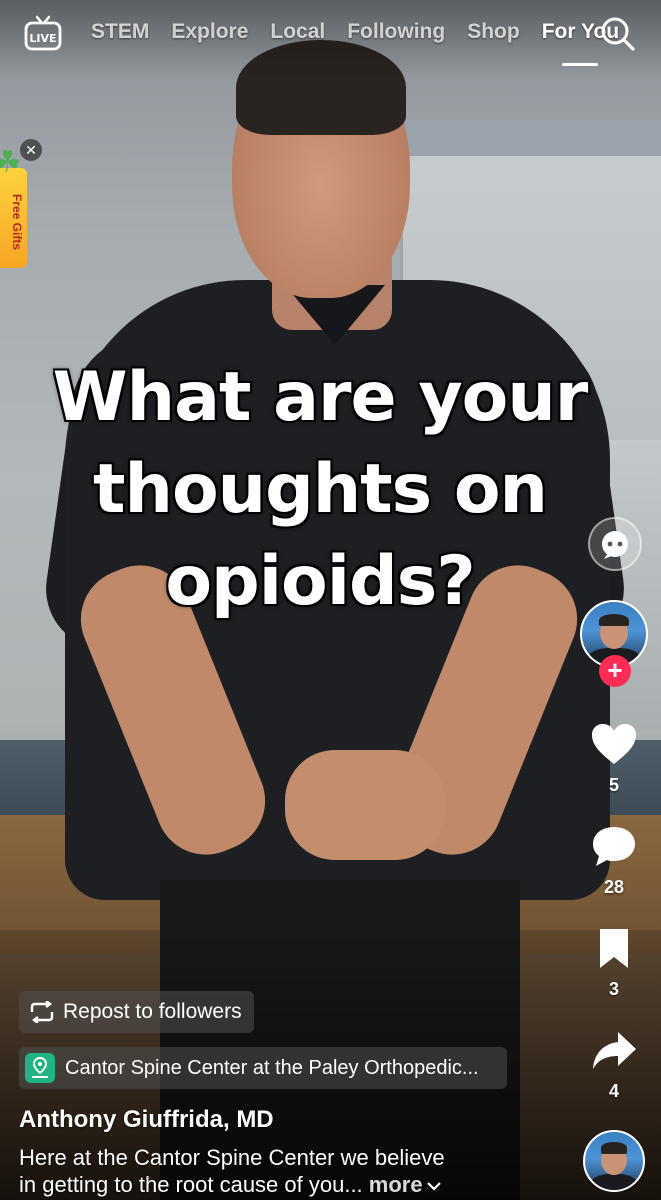 This screenshot has width=661, height=1200. What do you see at coordinates (365, 805) in the screenshot?
I see `person-hands` at bounding box center [365, 805].